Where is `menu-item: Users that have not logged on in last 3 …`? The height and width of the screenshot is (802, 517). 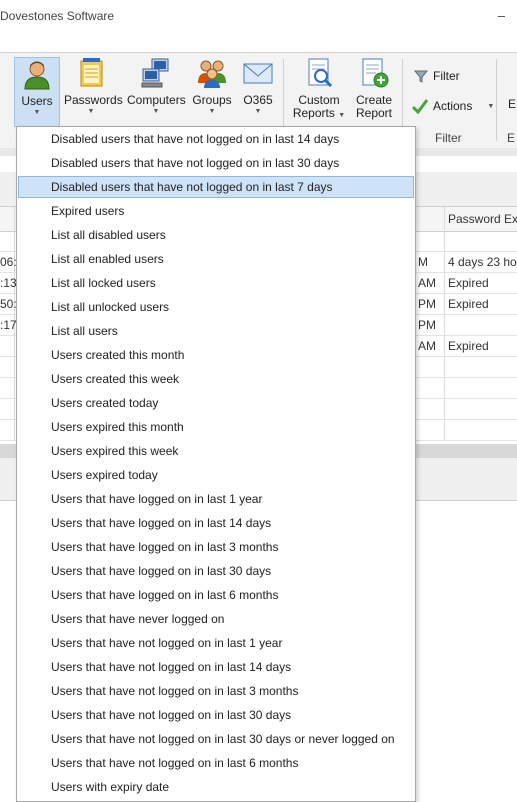 menu-item: Users that have not logged on in last 3 … is located at coordinates (216, 691).